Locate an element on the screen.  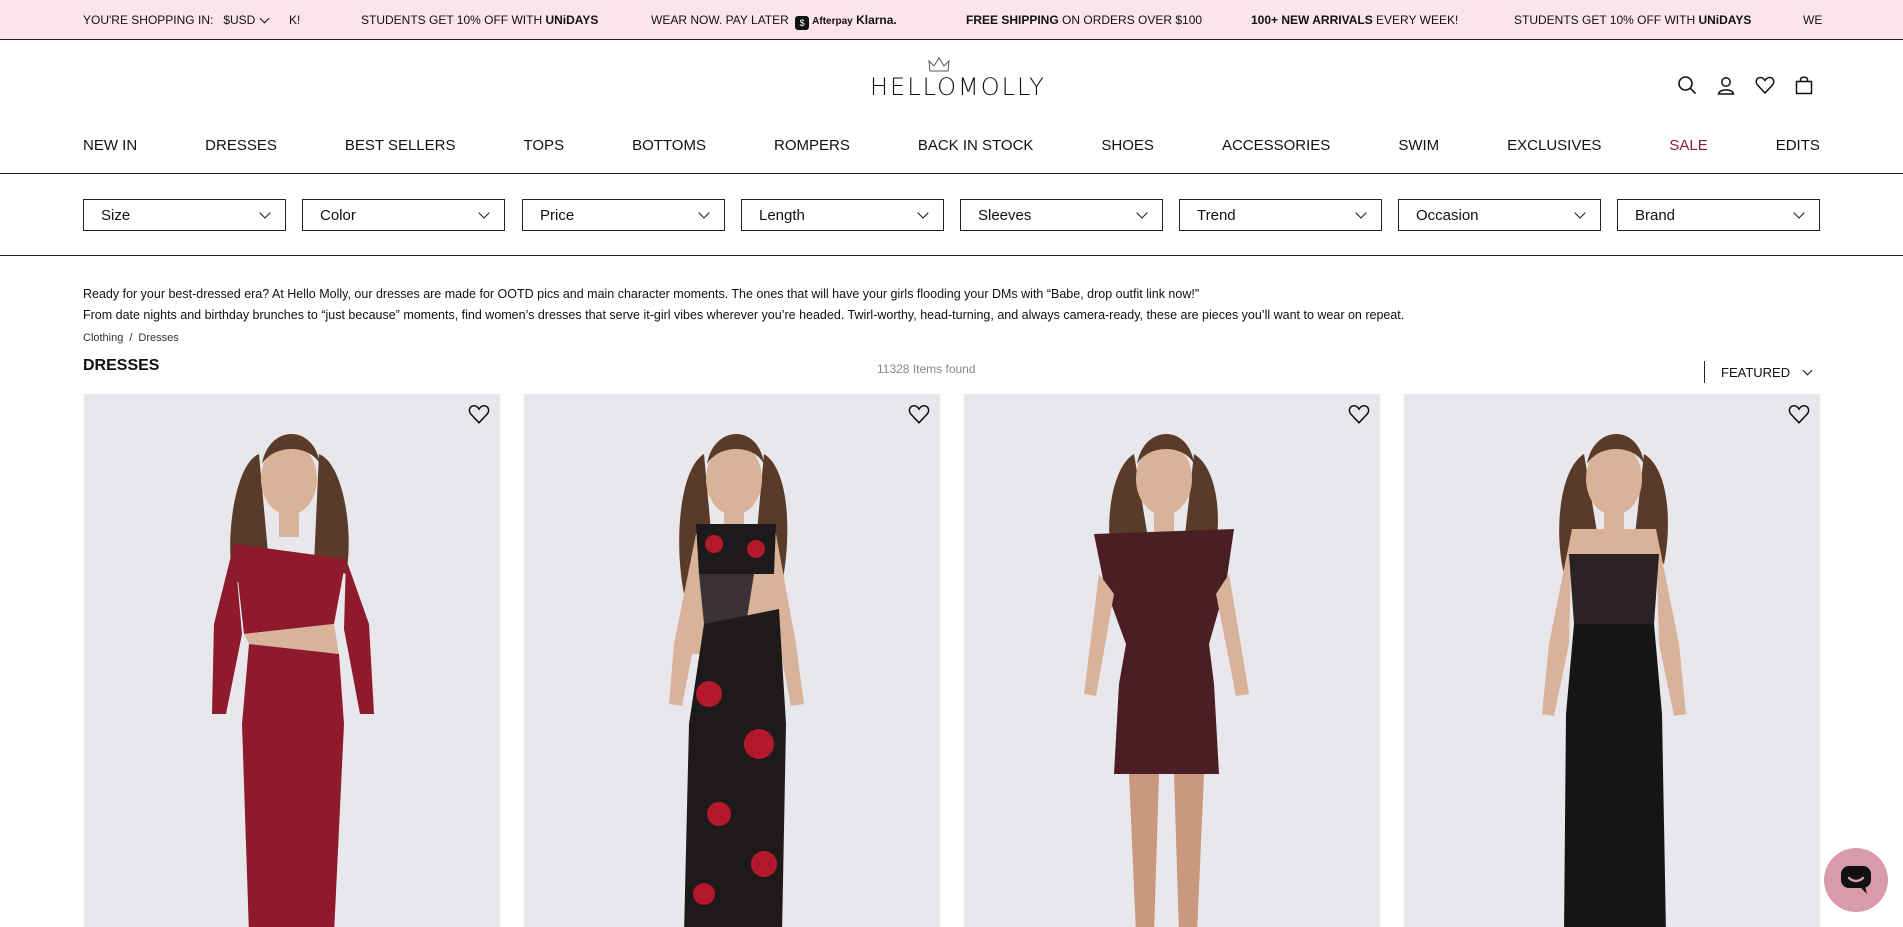
account-icon is located at coordinates (1725, 84).